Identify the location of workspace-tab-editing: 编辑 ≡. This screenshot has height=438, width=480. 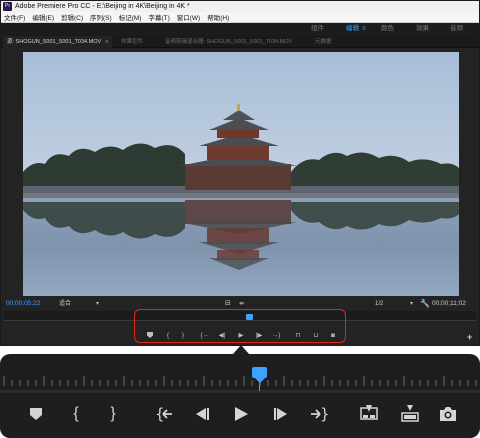
(356, 29).